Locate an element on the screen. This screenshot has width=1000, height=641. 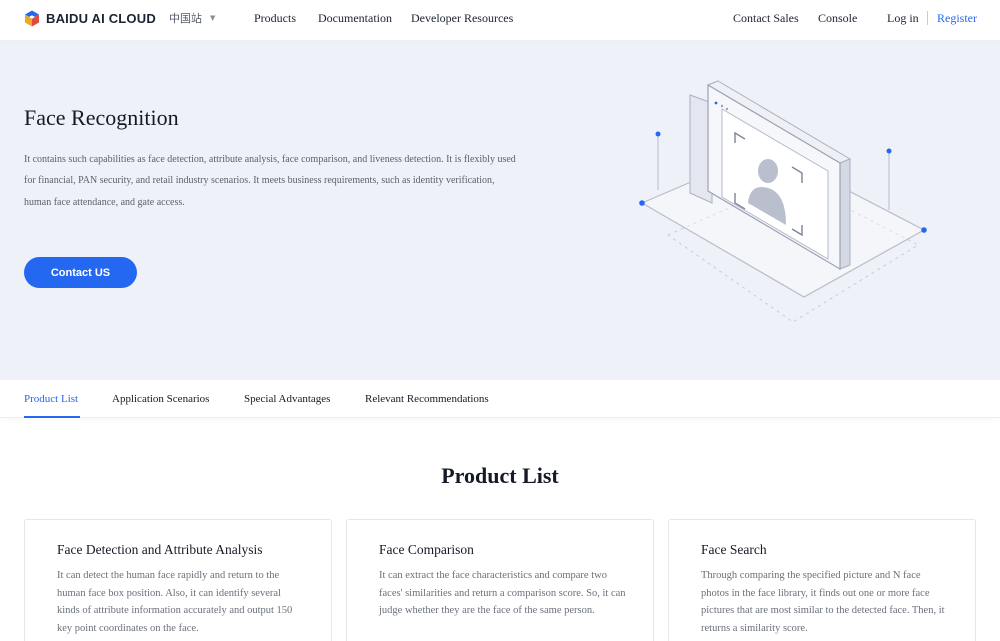
tab-product-list: Product List is located at coordinates (51, 399).